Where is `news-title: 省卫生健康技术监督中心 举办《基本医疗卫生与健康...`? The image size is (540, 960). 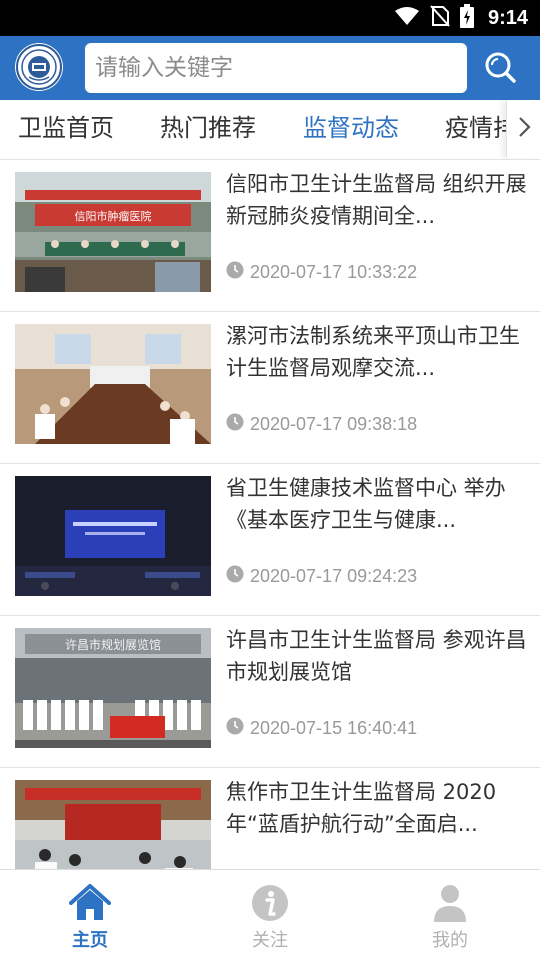 news-title: 省卫生健康技术监督中心 举办《基本医疗卫生与健康... is located at coordinates (377, 504).